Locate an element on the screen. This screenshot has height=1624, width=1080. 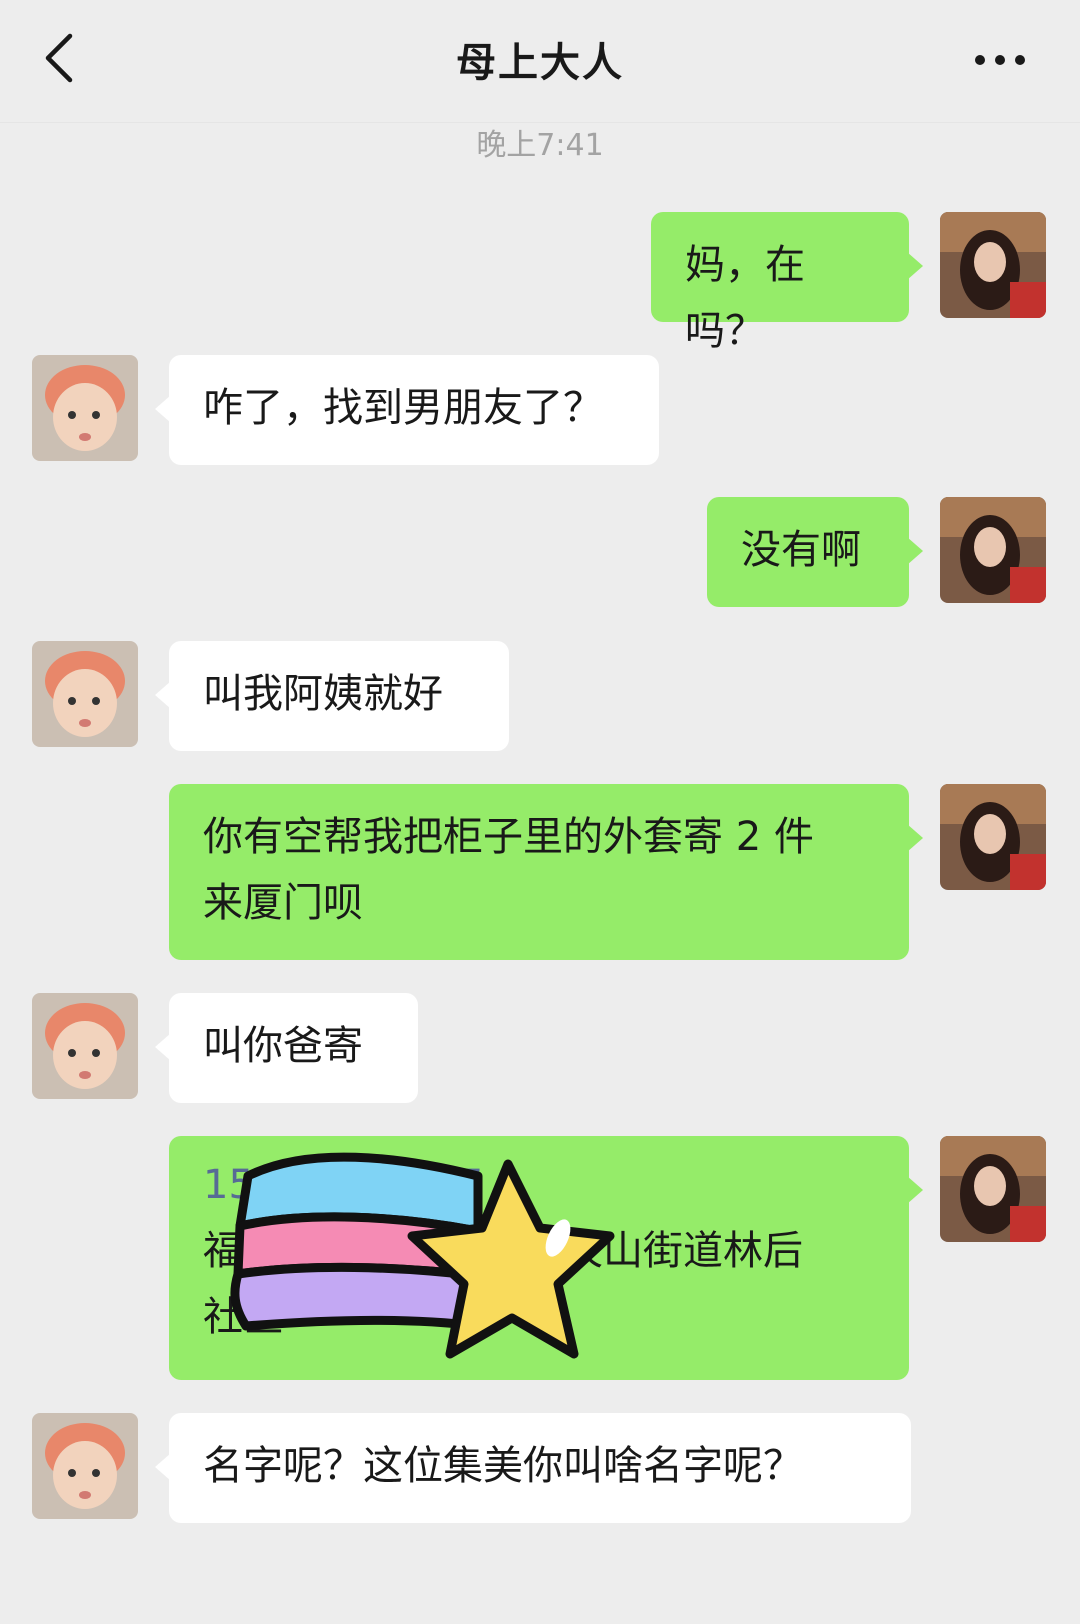
message-text: 妈，在吗？ is located at coordinates (745, 298).